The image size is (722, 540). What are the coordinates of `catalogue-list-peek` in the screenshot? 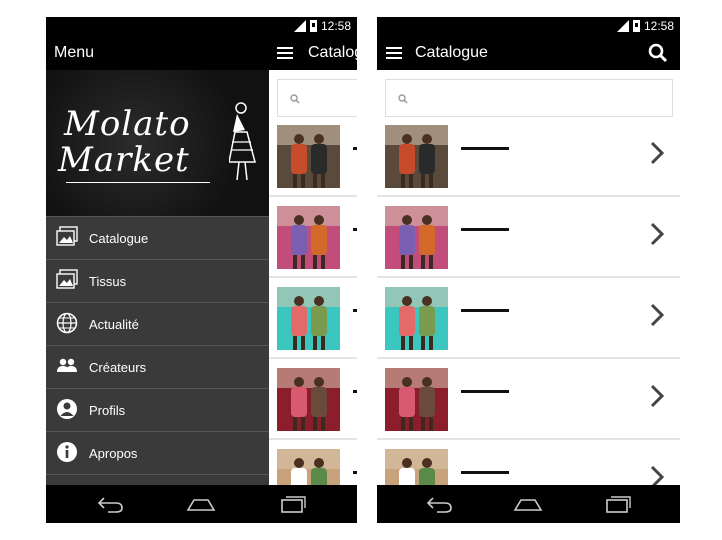 It's located at (313, 295).